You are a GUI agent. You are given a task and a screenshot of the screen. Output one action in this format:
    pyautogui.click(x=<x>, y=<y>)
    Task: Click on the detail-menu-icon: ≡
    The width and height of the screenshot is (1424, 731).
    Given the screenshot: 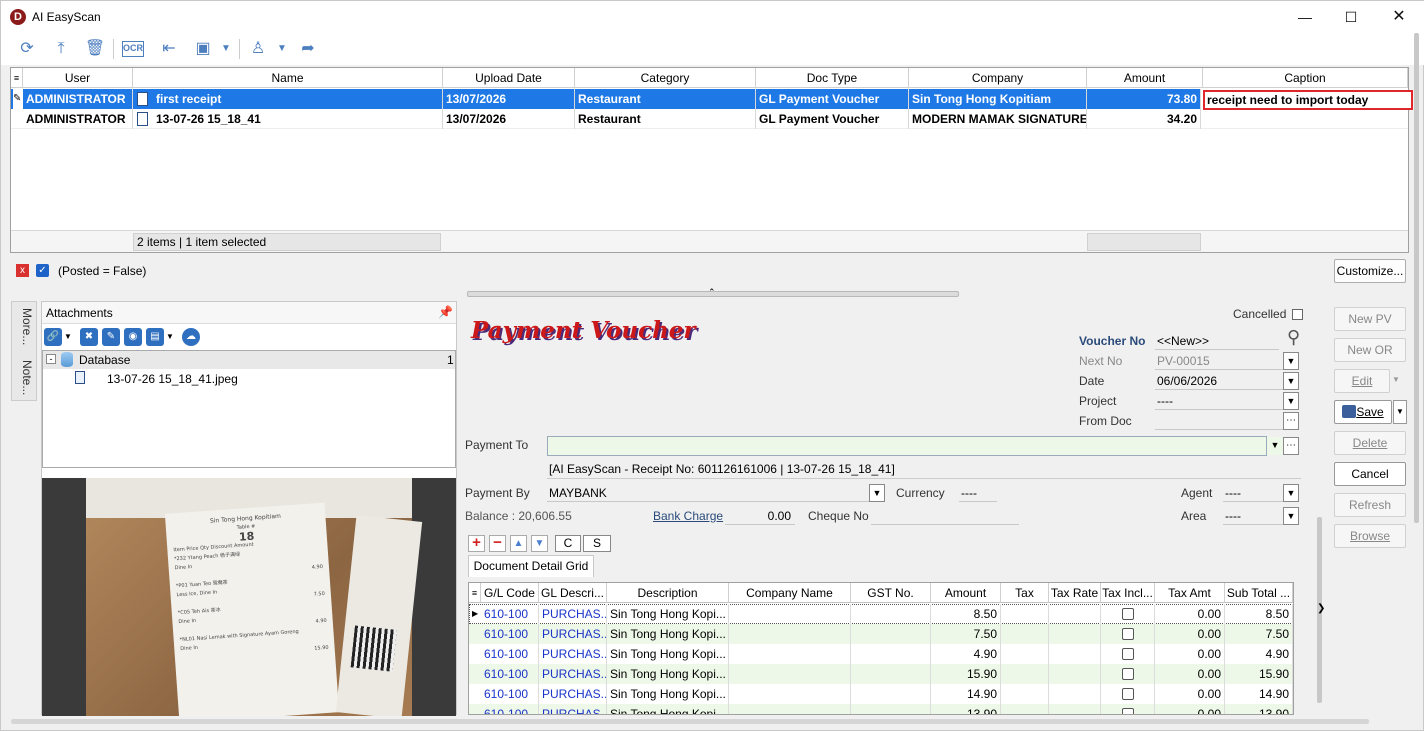 What is the action you would take?
    pyautogui.click(x=475, y=593)
    